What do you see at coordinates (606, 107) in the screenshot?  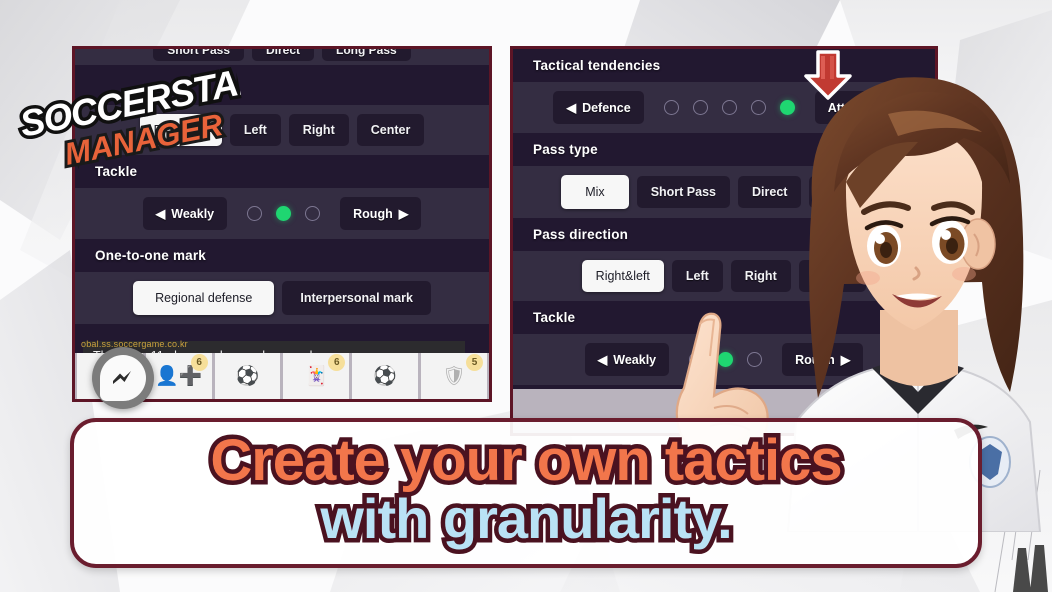 I see `right-defence-label: Defence` at bounding box center [606, 107].